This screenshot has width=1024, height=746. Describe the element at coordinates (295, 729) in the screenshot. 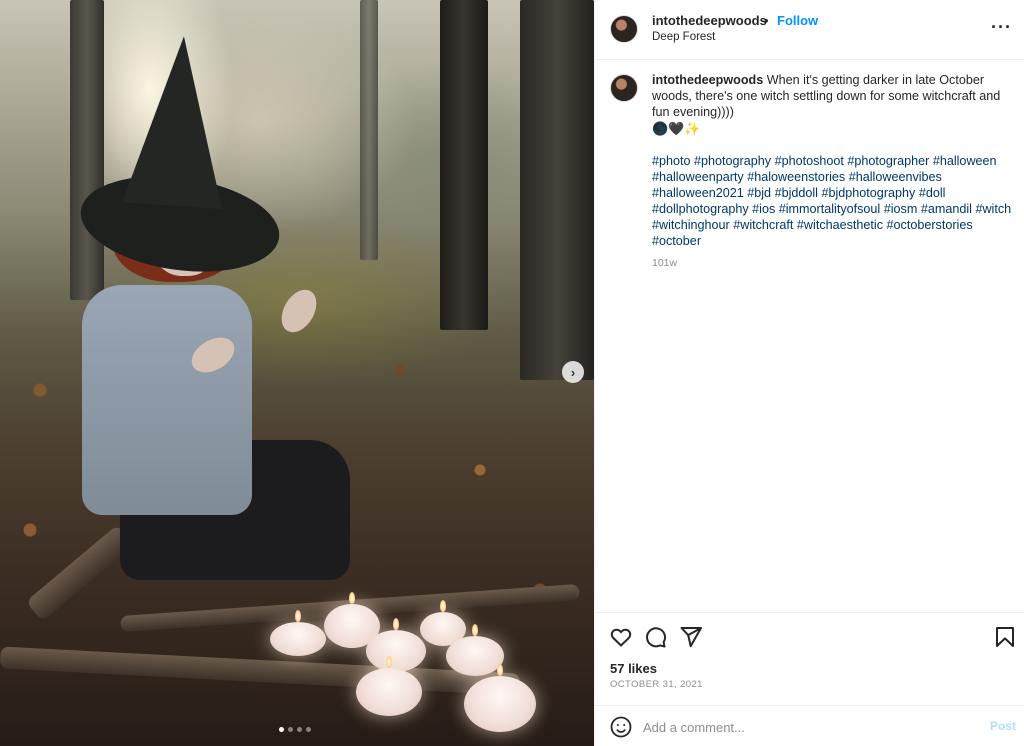

I see `carousel-indicator` at that location.